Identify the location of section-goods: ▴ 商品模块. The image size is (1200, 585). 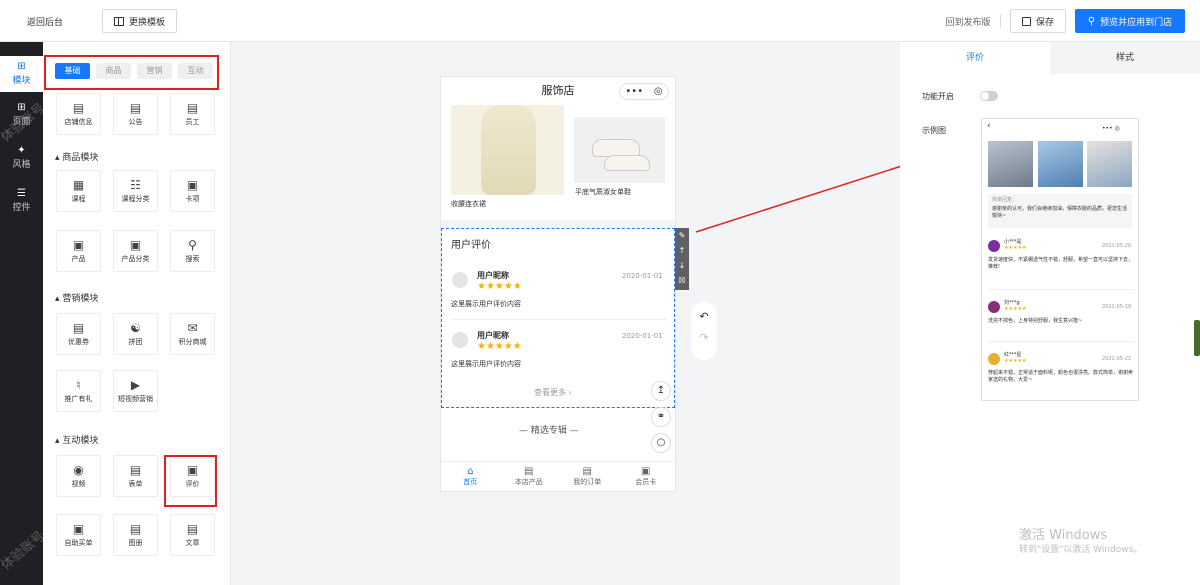
(77, 158).